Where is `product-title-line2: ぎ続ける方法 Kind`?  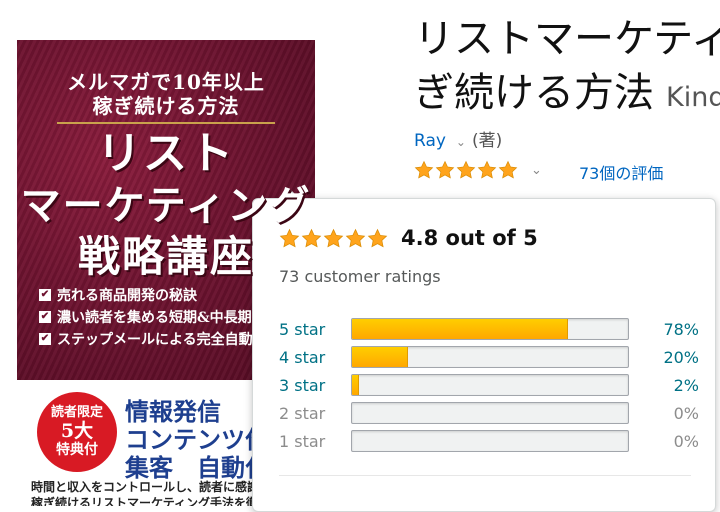
product-title-line2: ぎ続ける方法 Kind is located at coordinates (567, 93).